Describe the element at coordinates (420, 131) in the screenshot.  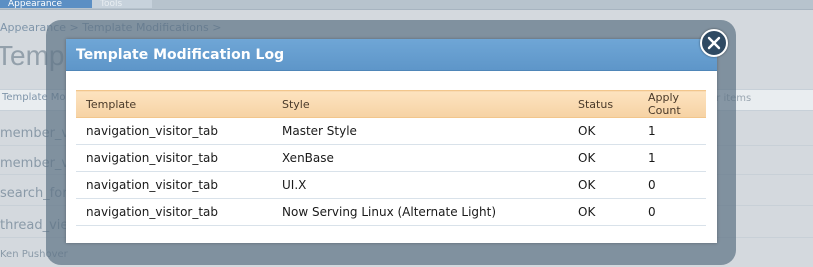
I see `cell-style: Master Style` at that location.